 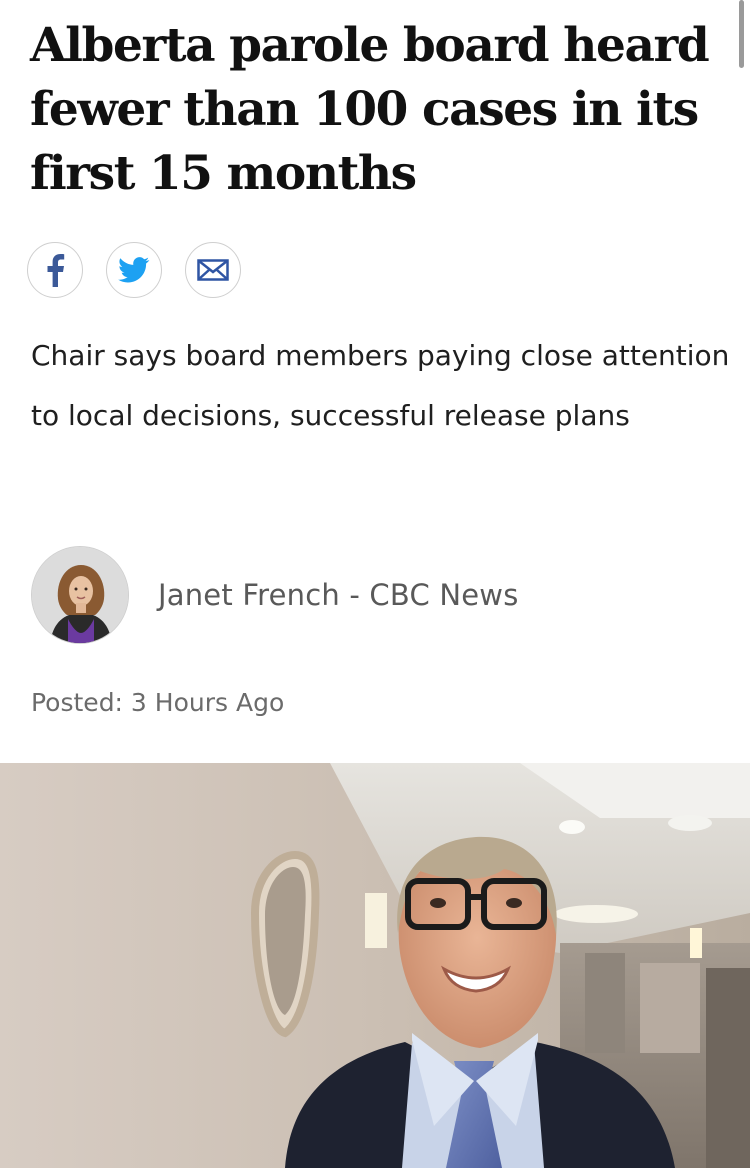 I want to click on byline: Janet French - CBC News, so click(x=275, y=595).